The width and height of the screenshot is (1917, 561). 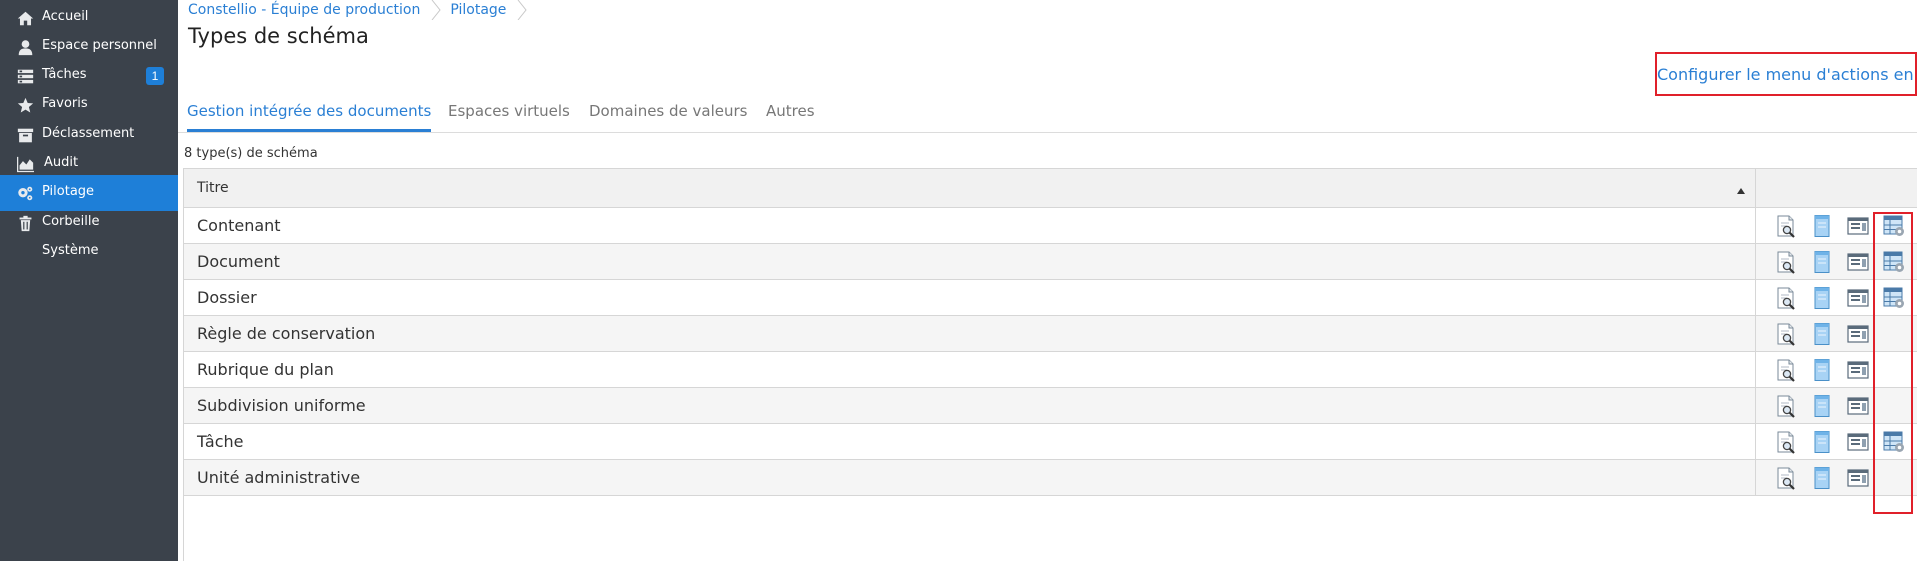 I want to click on row-title: Tâche, so click(x=220, y=441).